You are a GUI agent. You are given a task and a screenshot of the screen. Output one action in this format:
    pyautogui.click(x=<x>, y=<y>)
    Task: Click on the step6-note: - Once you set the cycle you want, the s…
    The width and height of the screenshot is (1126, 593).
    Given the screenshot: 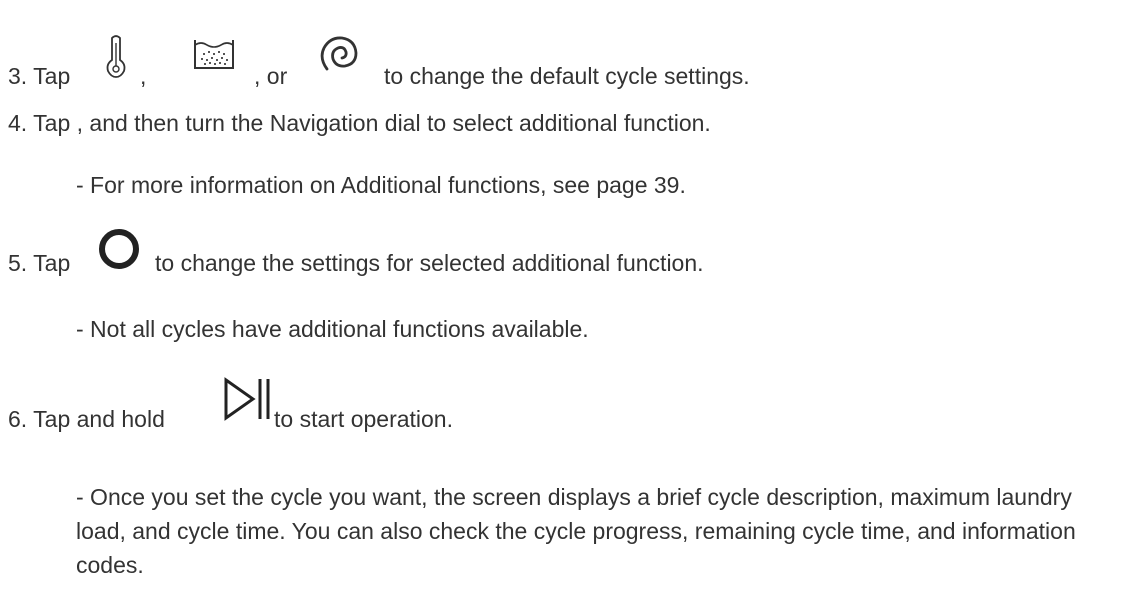 What is the action you would take?
    pyautogui.click(x=576, y=531)
    